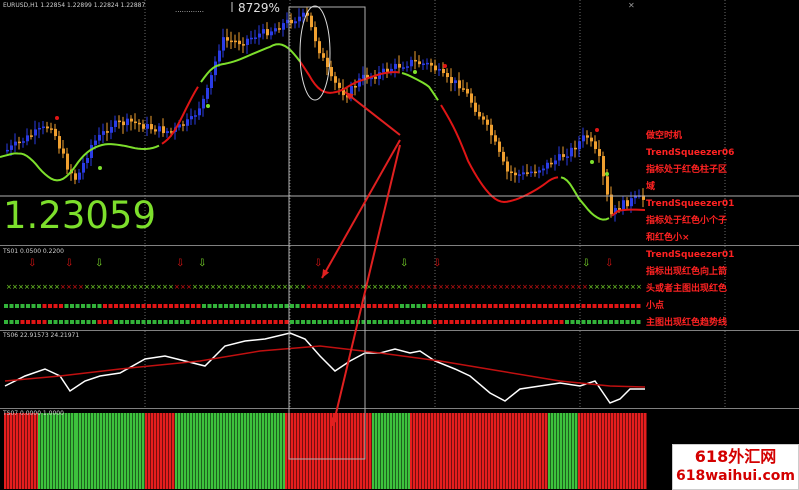 Image resolution: width=799 pixels, height=490 pixels. What do you see at coordinates (651, 187) in the screenshot?
I see `annotation-line: 域` at bounding box center [651, 187].